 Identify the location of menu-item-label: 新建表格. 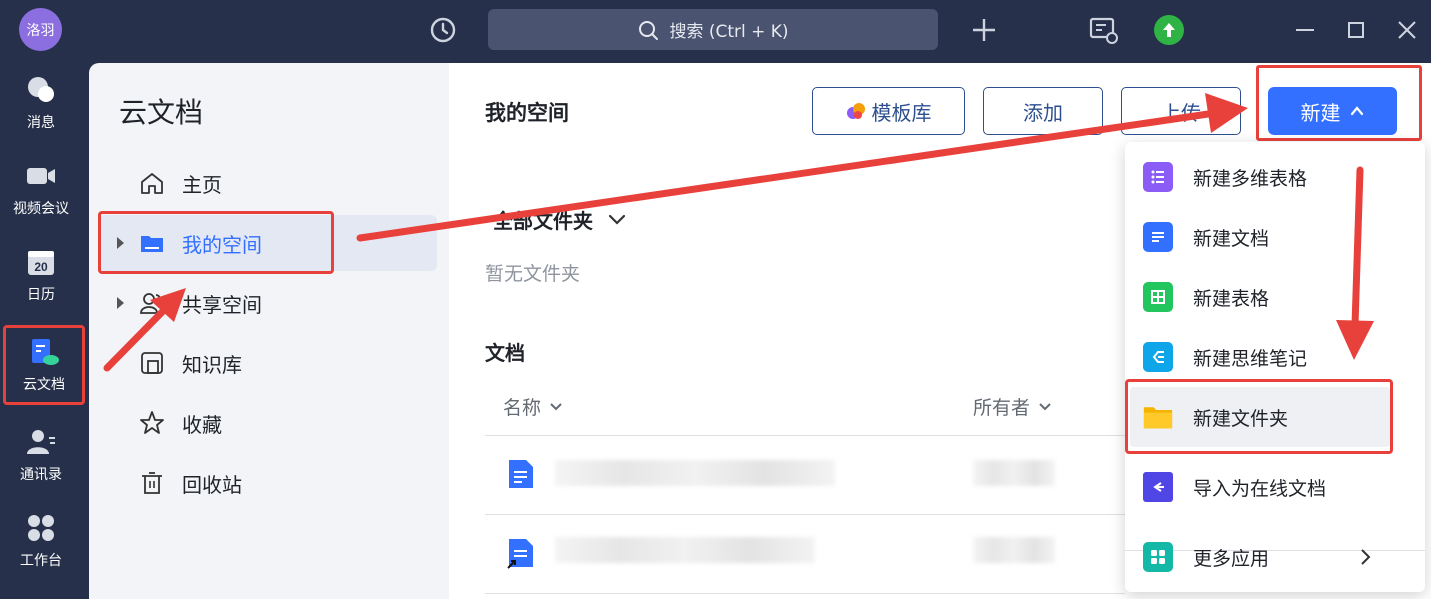
(1231, 298).